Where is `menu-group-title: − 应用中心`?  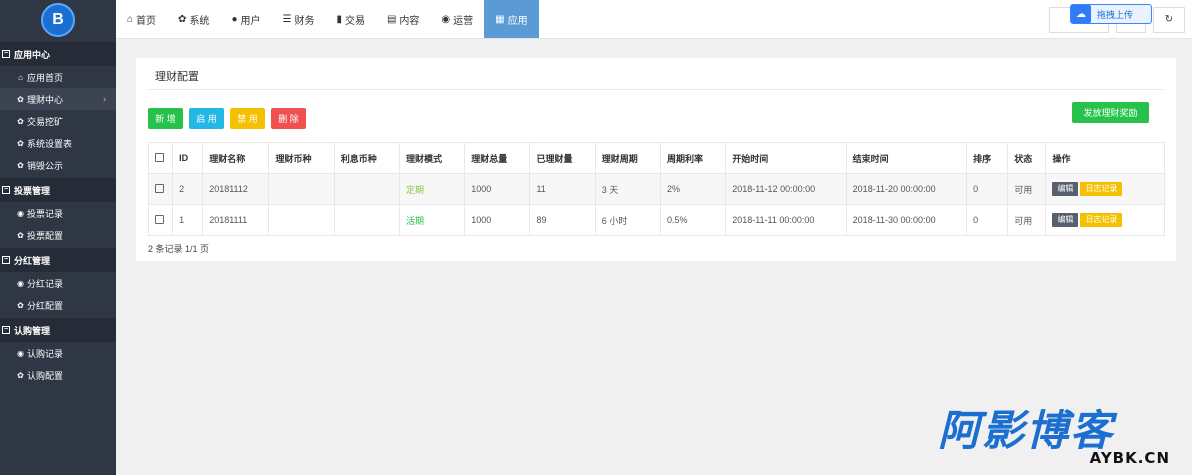 menu-group-title: − 应用中心 is located at coordinates (58, 54).